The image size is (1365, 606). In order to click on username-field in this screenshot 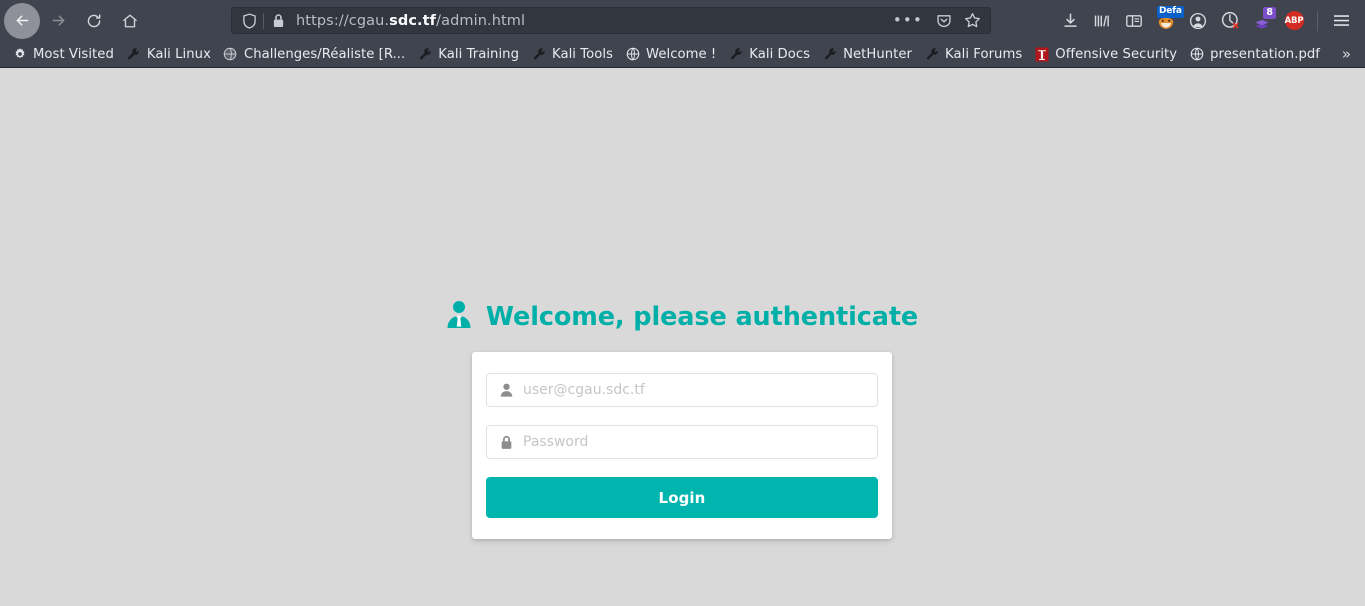, I will do `click(682, 390)`.